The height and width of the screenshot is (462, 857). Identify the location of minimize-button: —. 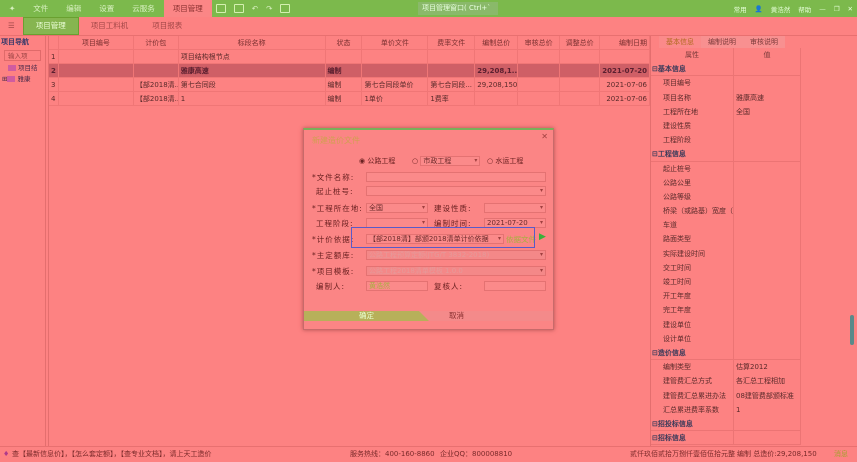
(822, 9).